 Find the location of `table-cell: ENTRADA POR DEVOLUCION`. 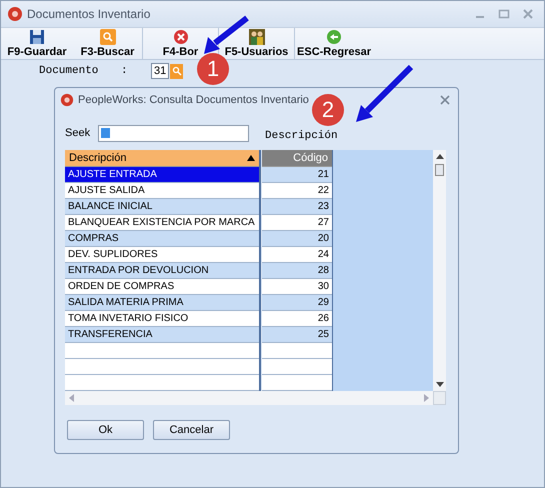

table-cell: ENTRADA POR DEVOLUCION is located at coordinates (162, 271).